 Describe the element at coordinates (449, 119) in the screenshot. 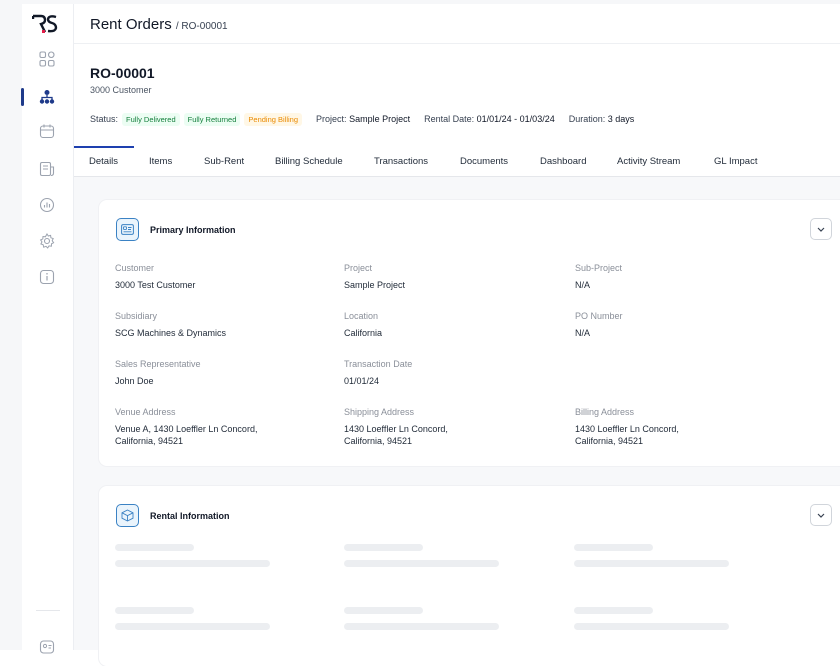

I see `rental-date-label: Rental Date:` at that location.